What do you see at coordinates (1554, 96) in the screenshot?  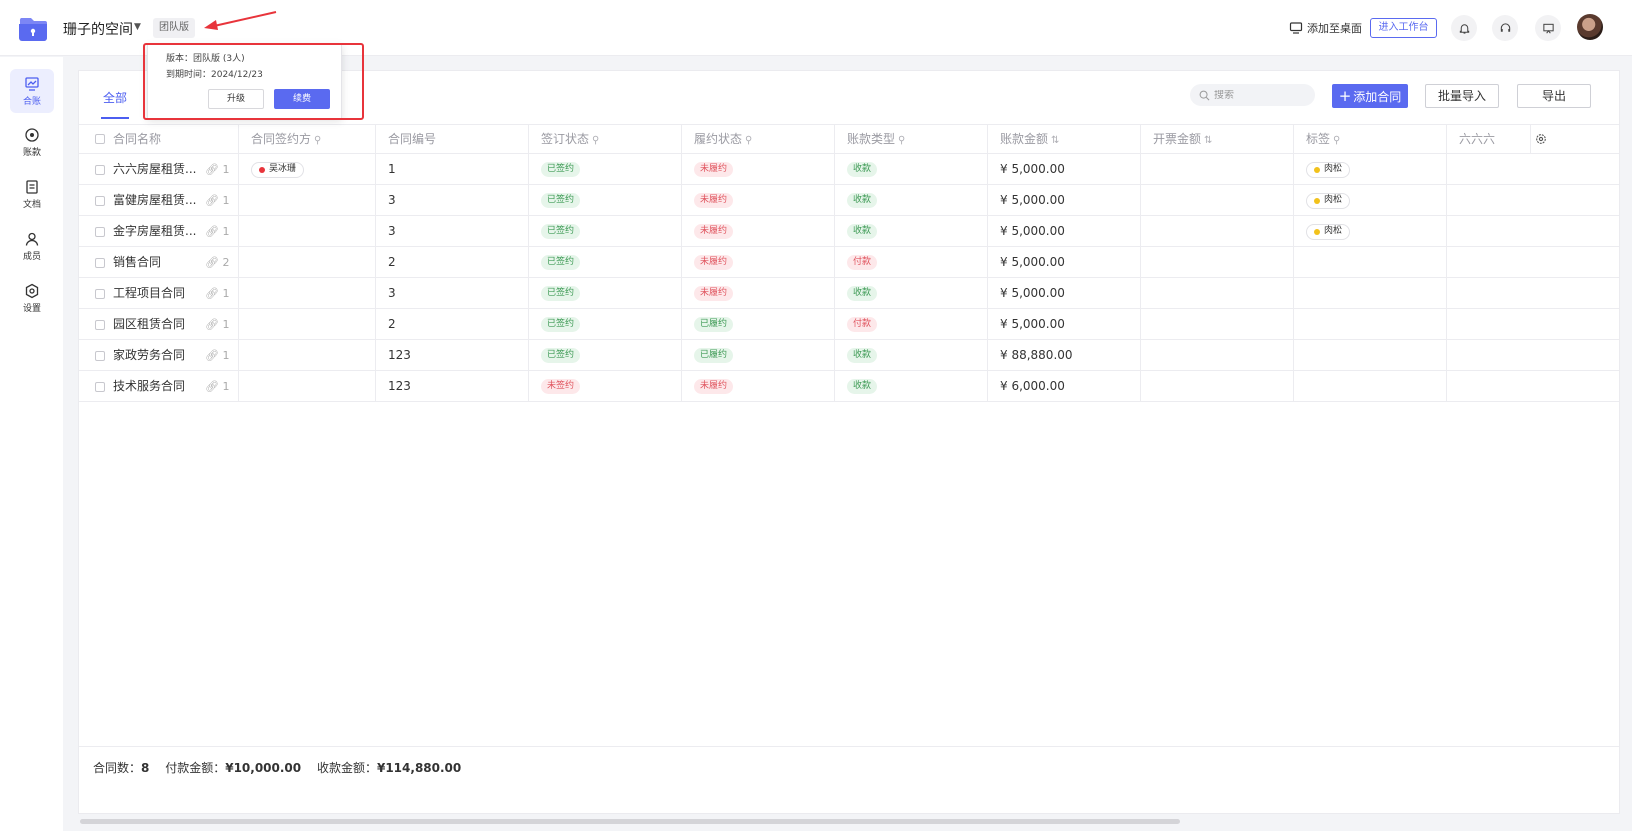 I see `export-button: 导出` at bounding box center [1554, 96].